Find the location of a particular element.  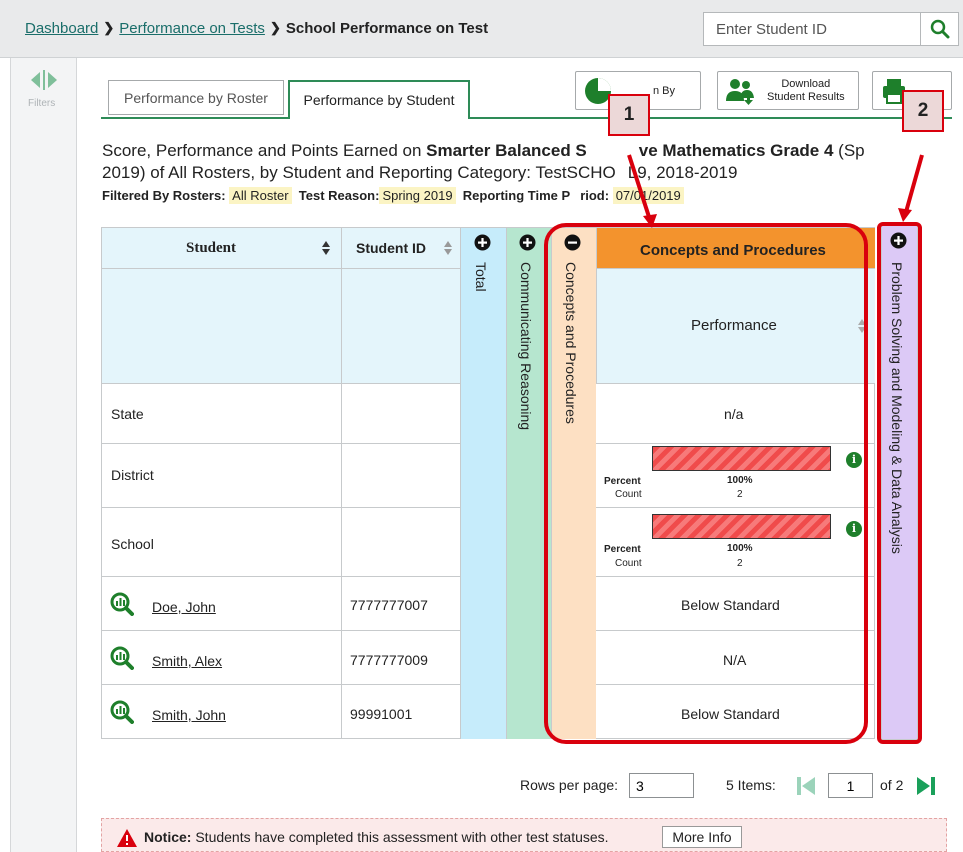

expand-arrows-icon is located at coordinates (44, 80).